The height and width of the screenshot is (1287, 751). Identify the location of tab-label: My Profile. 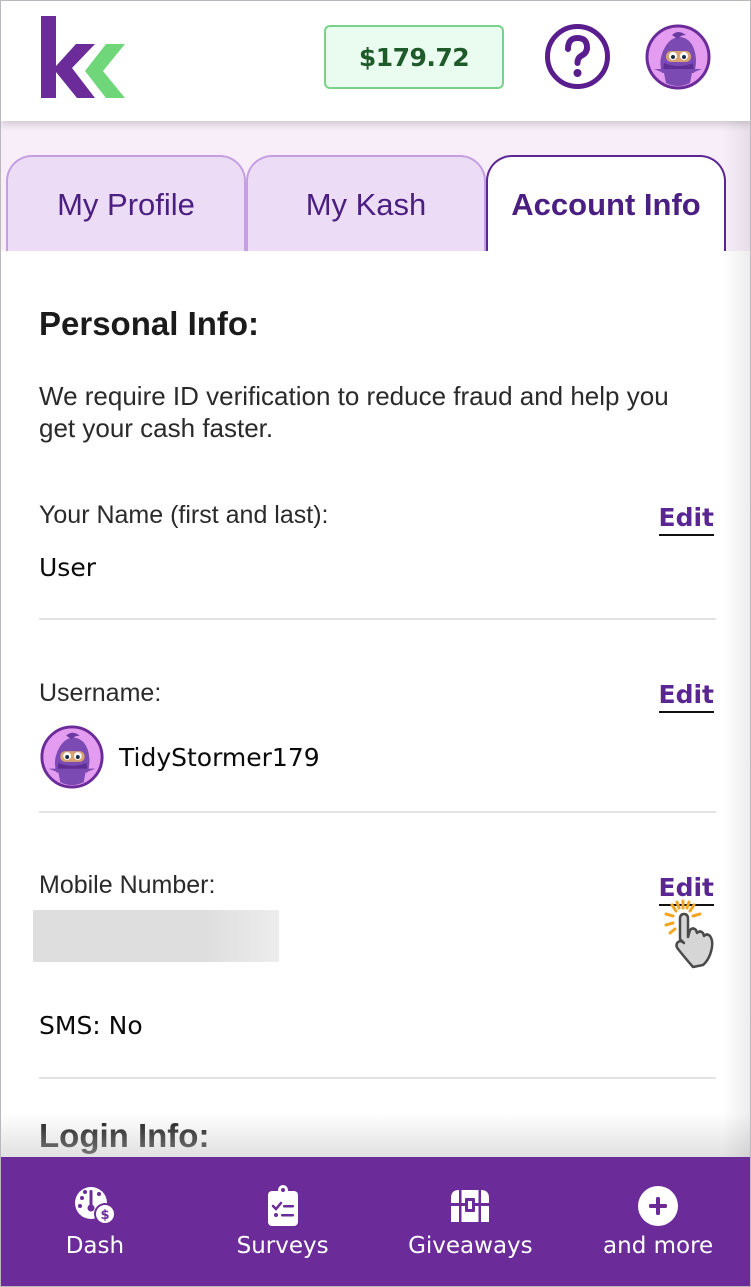
(126, 204).